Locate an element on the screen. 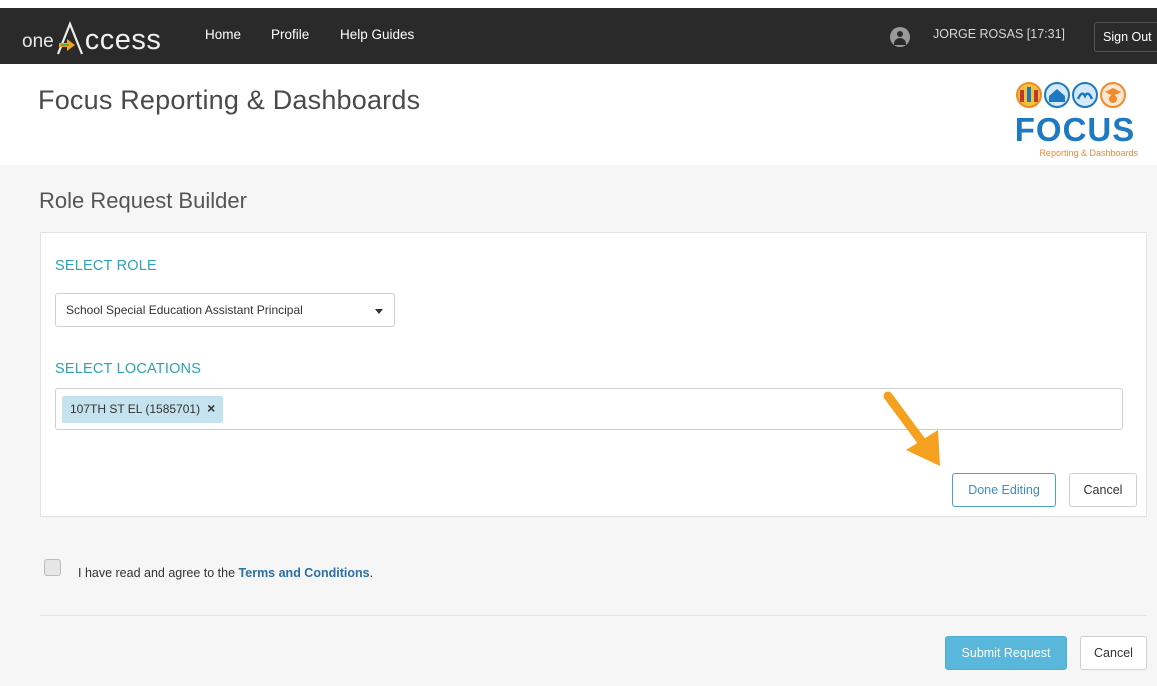 The height and width of the screenshot is (686, 1157). focus-logo-subtitle: Reporting & Dashboards is located at coordinates (1088, 153).